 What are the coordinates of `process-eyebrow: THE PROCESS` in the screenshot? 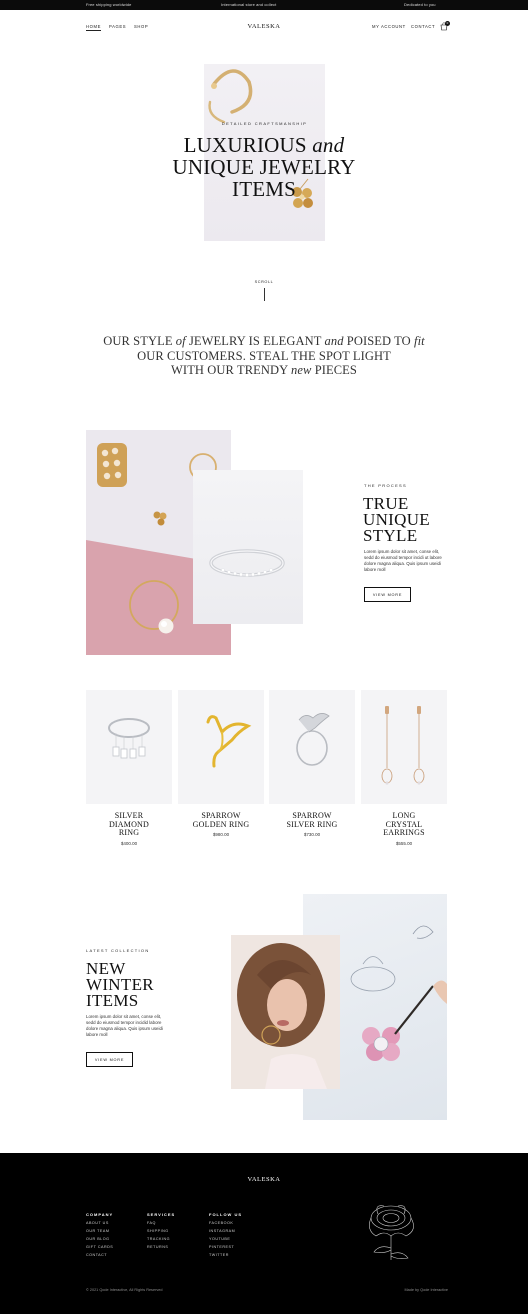 It's located at (385, 485).